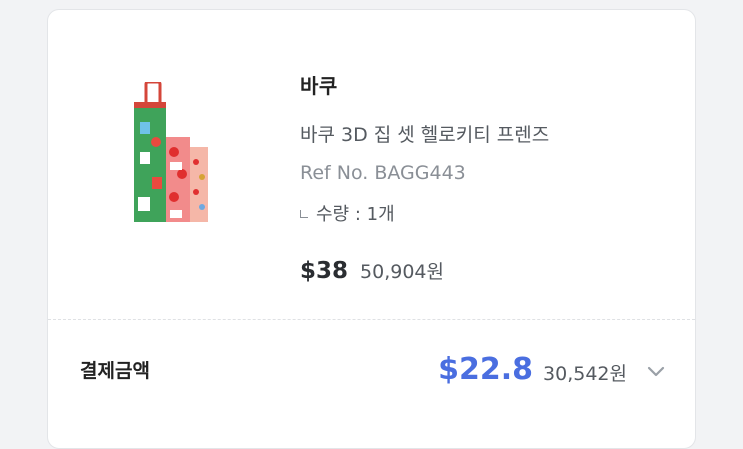  I want to click on price-row: $38 50,904원, so click(372, 270).